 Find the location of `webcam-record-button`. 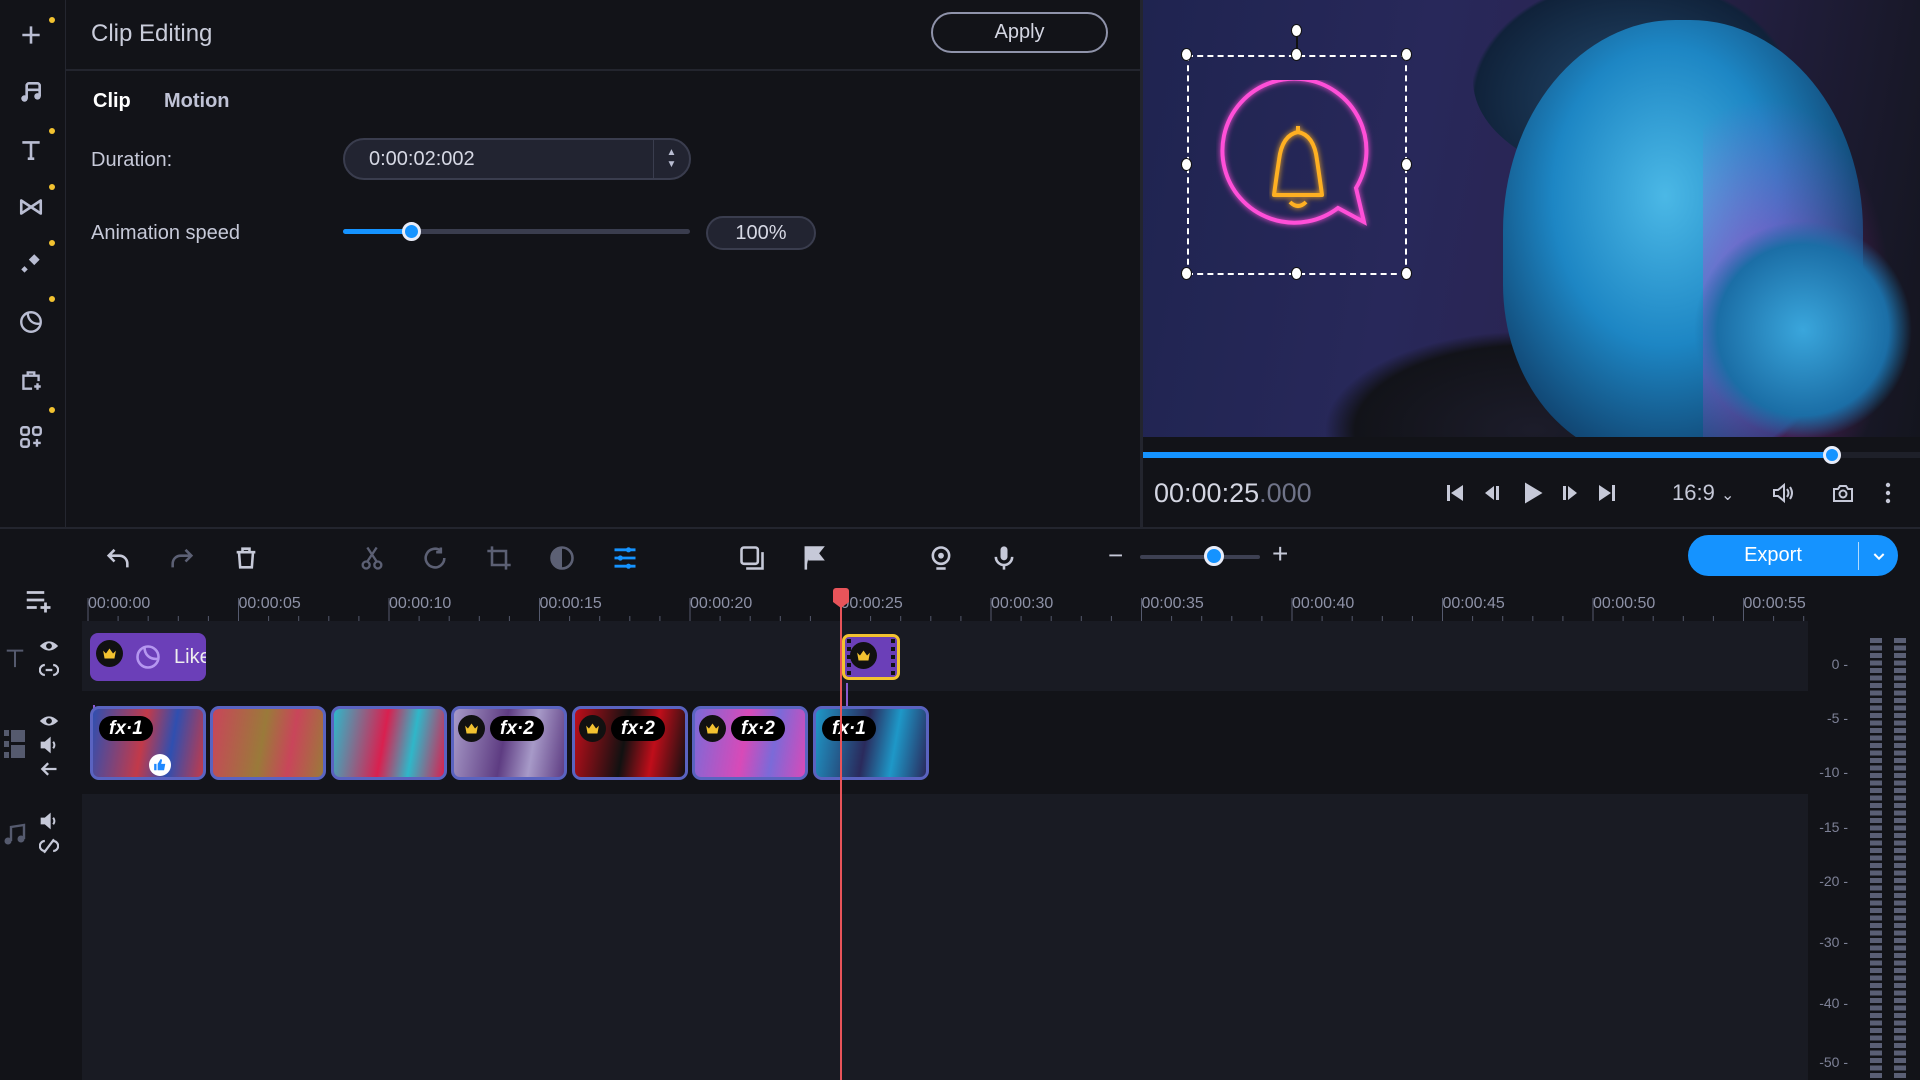

webcam-record-button is located at coordinates (941, 558).